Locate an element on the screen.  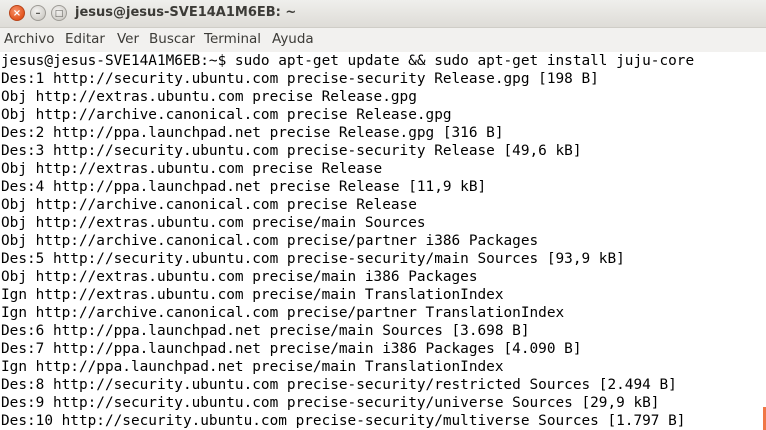
menu-archivo: Archivo is located at coordinates (29, 39).